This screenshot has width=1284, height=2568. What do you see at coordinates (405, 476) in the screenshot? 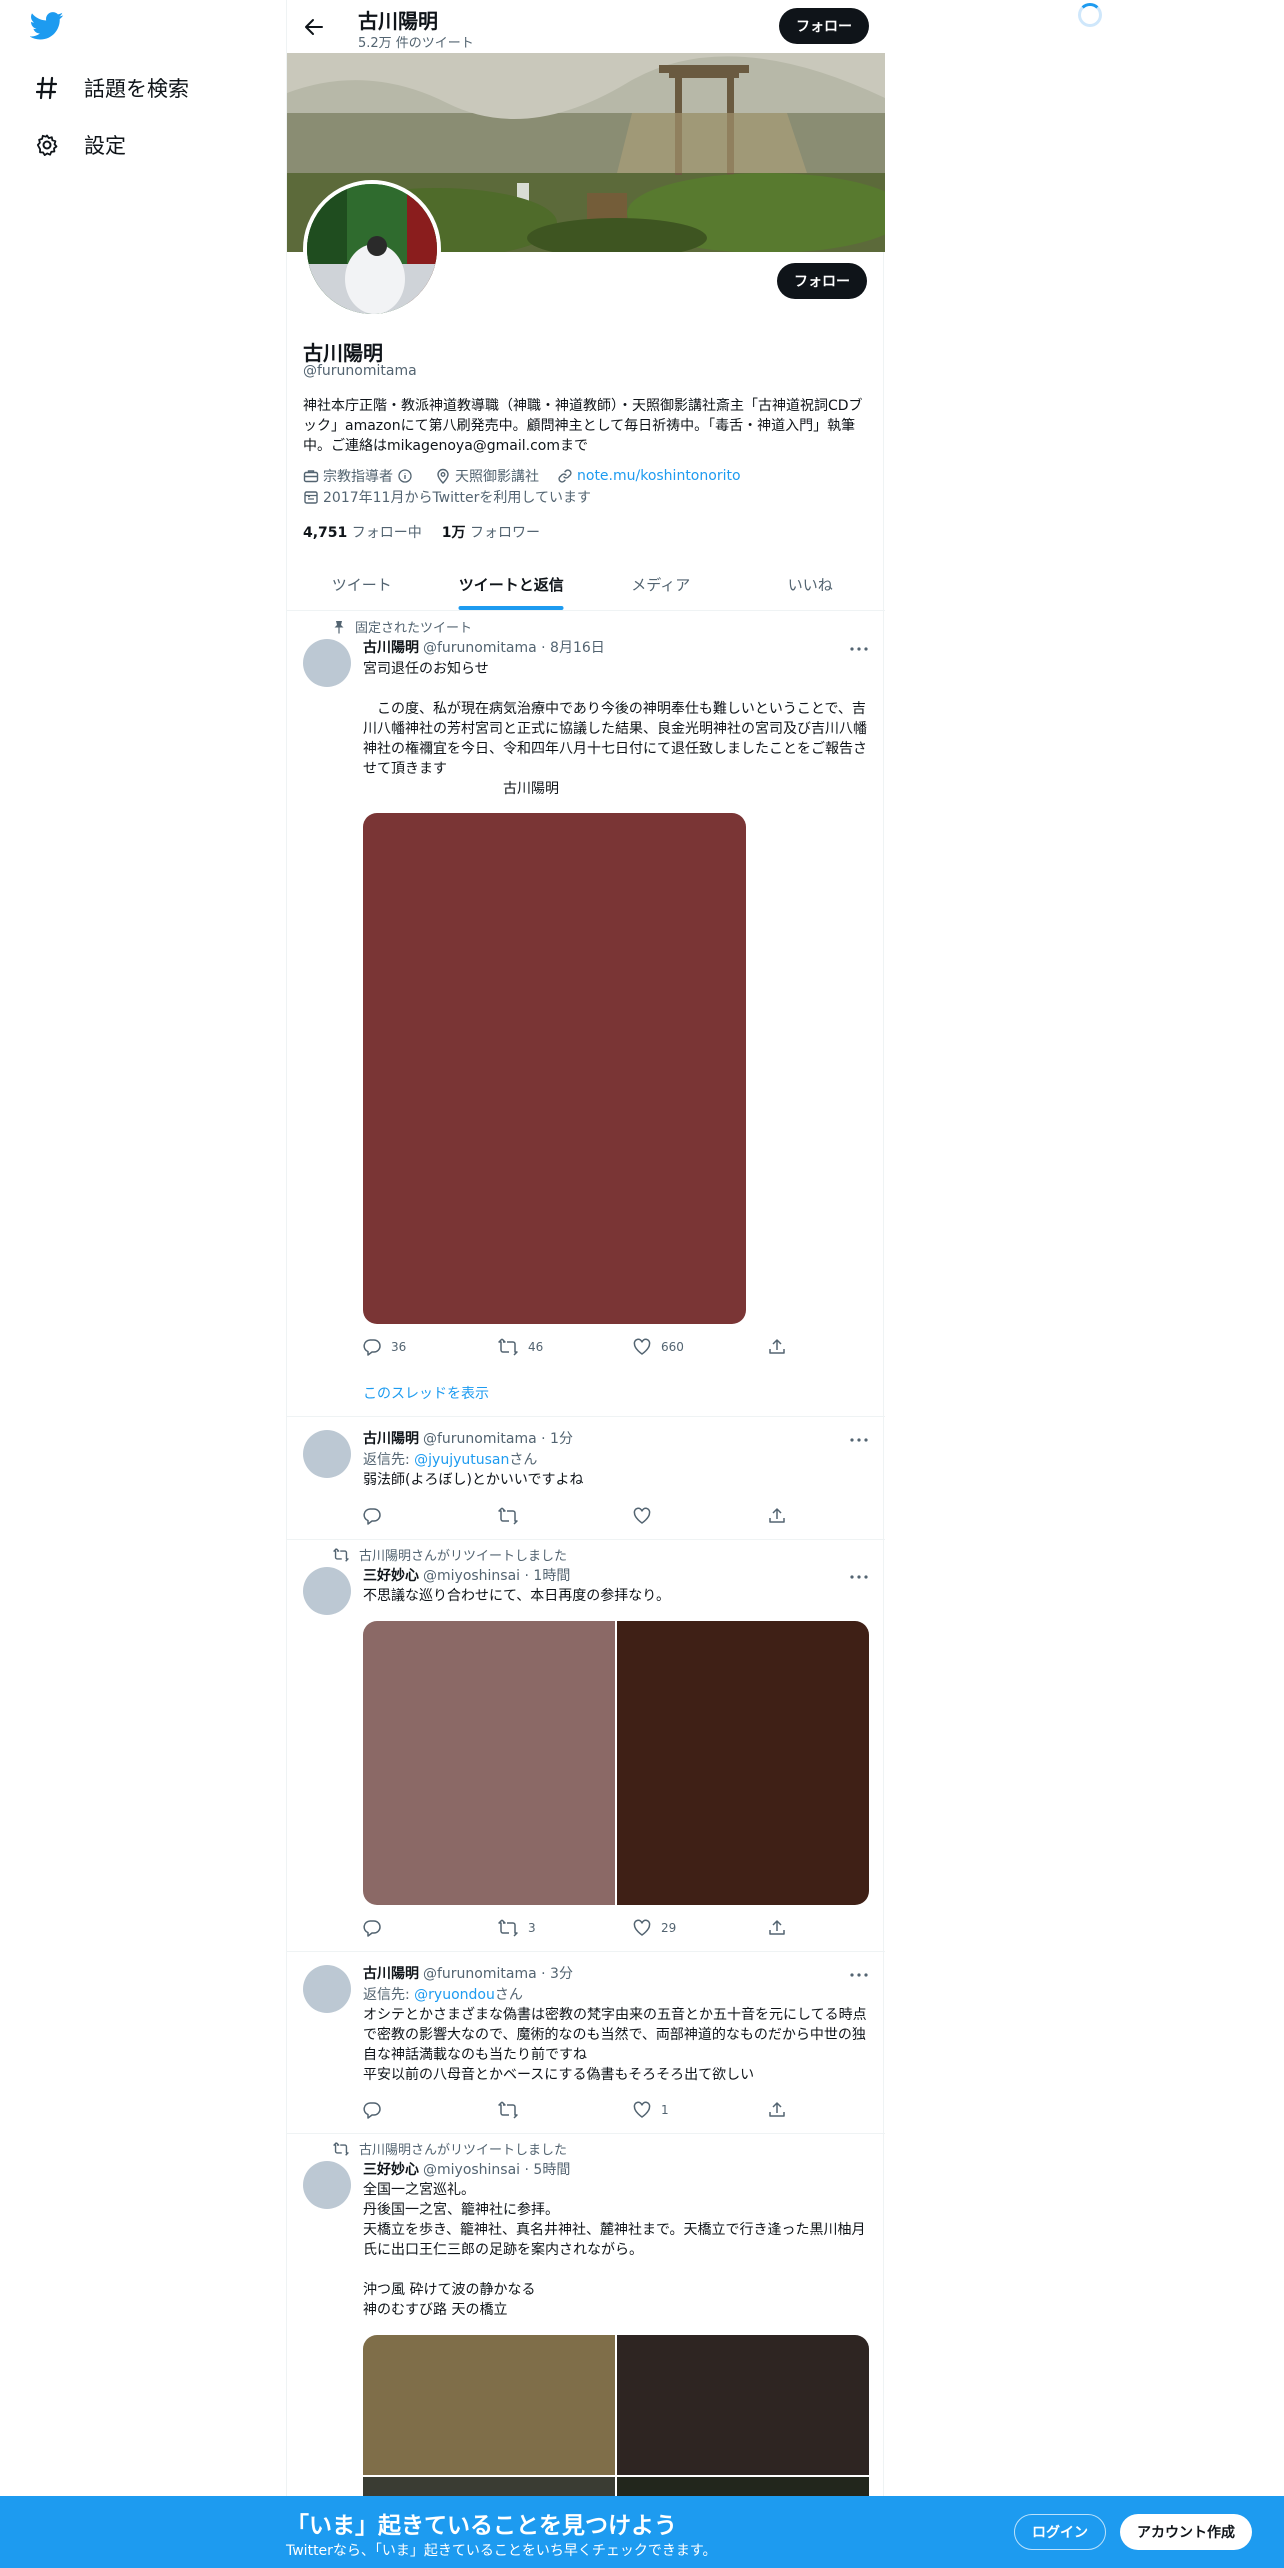
I see `info-icon` at bounding box center [405, 476].